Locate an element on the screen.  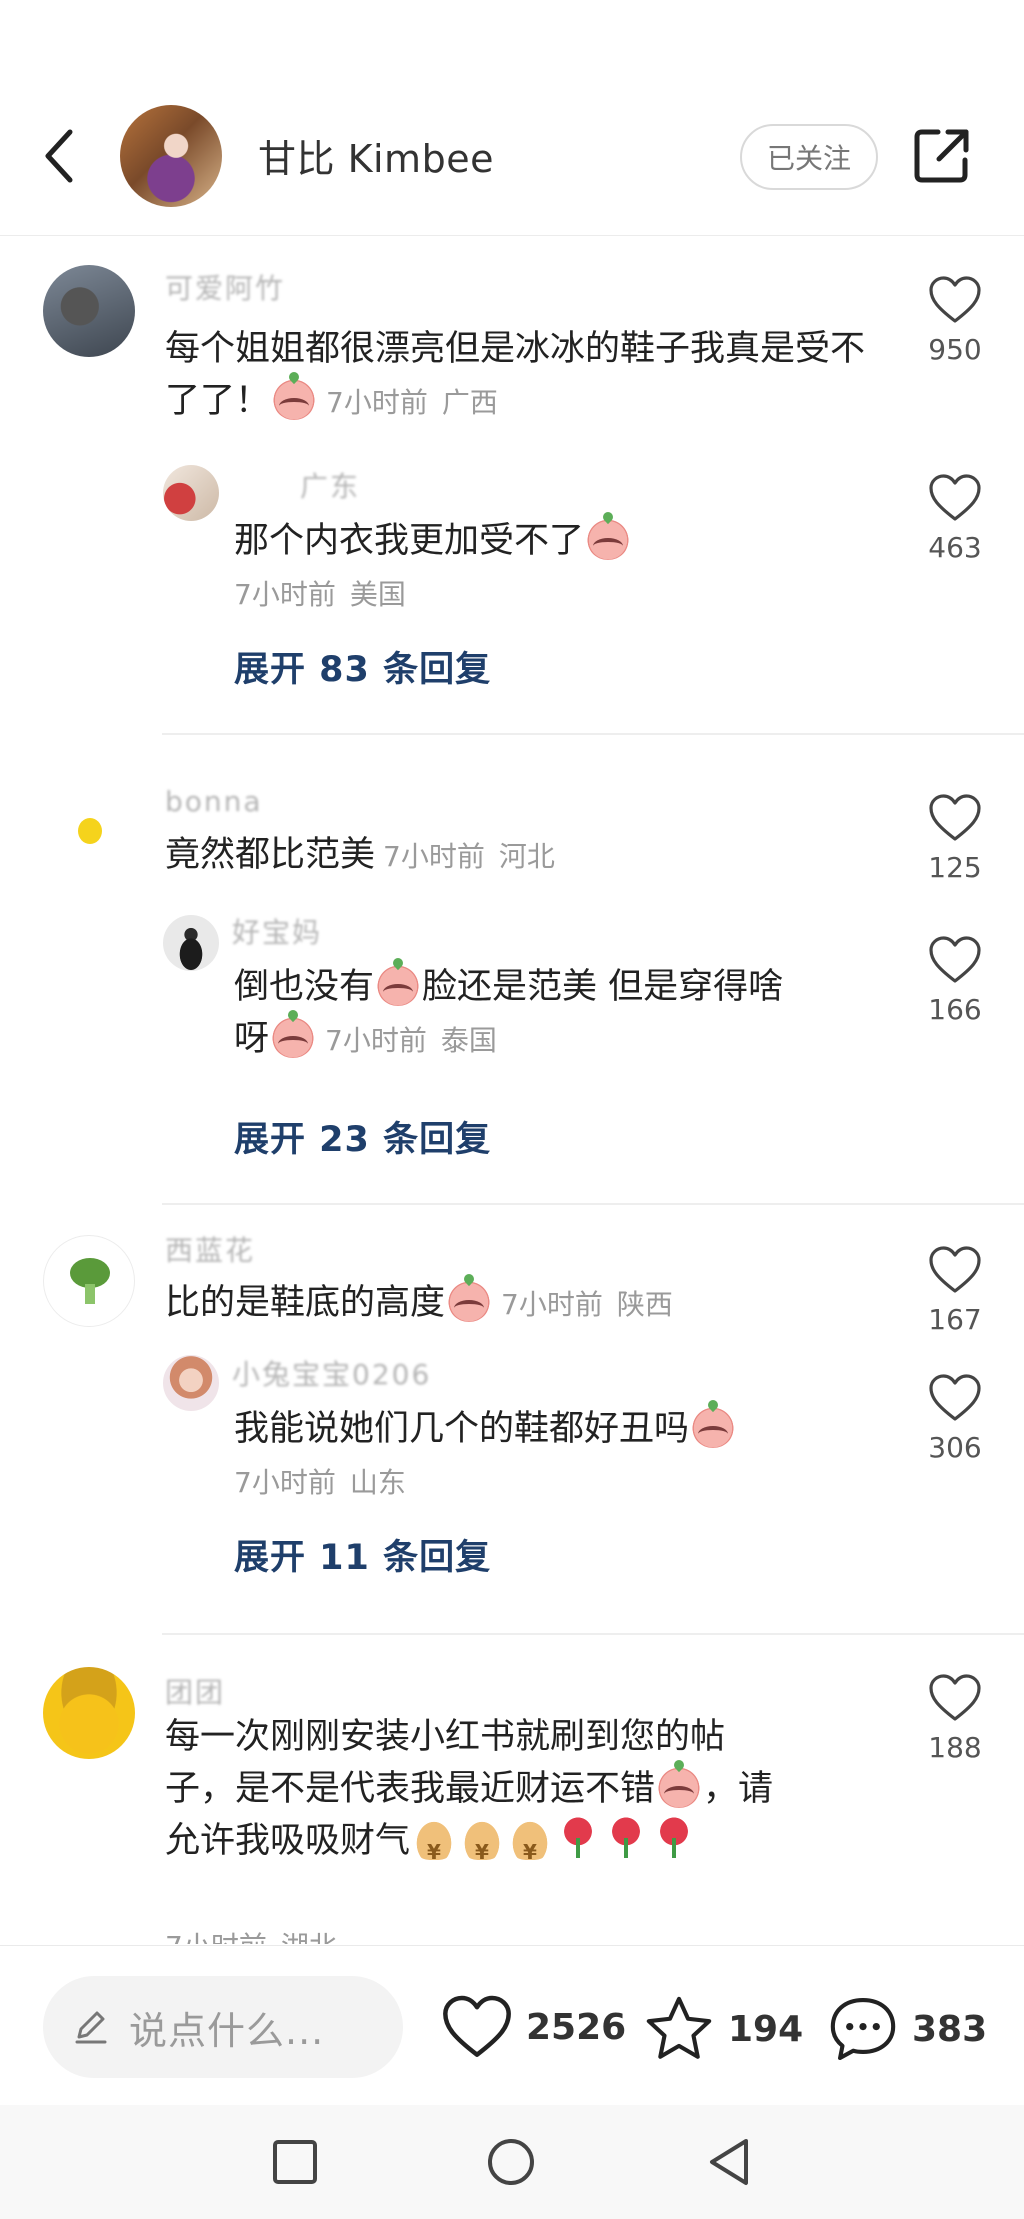
expand-replies-button: 展开 23 条回复 is located at coordinates (362, 1136).